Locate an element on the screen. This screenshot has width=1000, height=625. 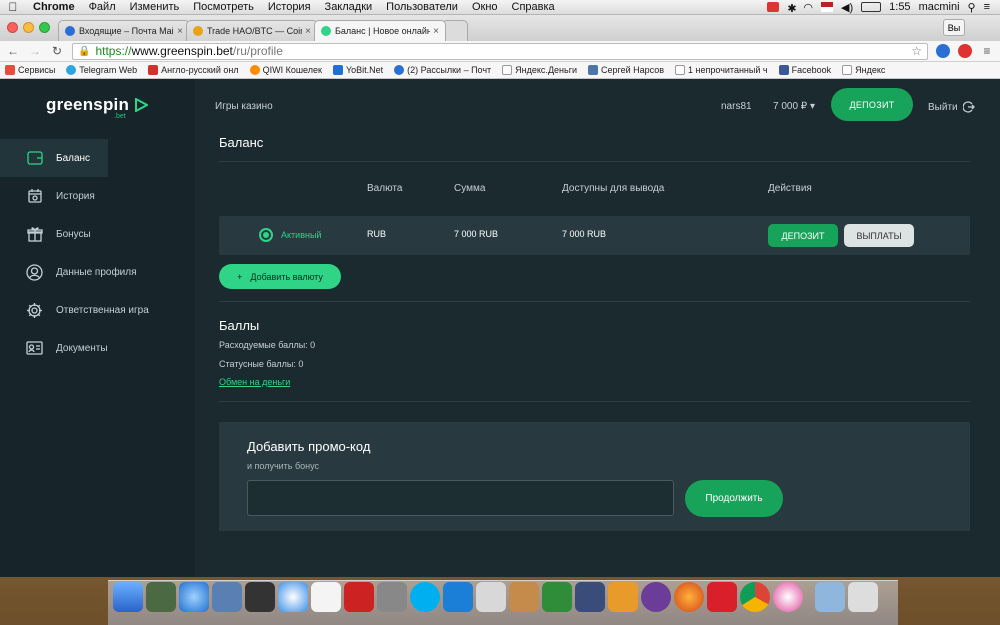
continue-button: Продолжить is located at coordinates (734, 498).